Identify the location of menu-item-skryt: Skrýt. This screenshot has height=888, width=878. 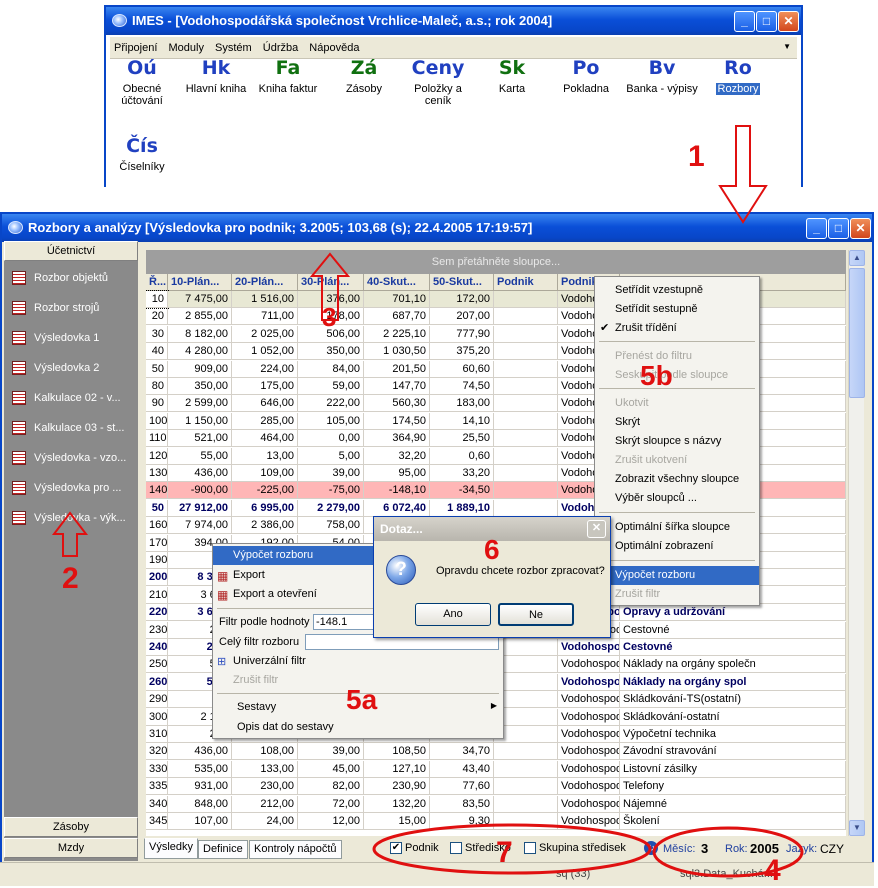
(677, 422).